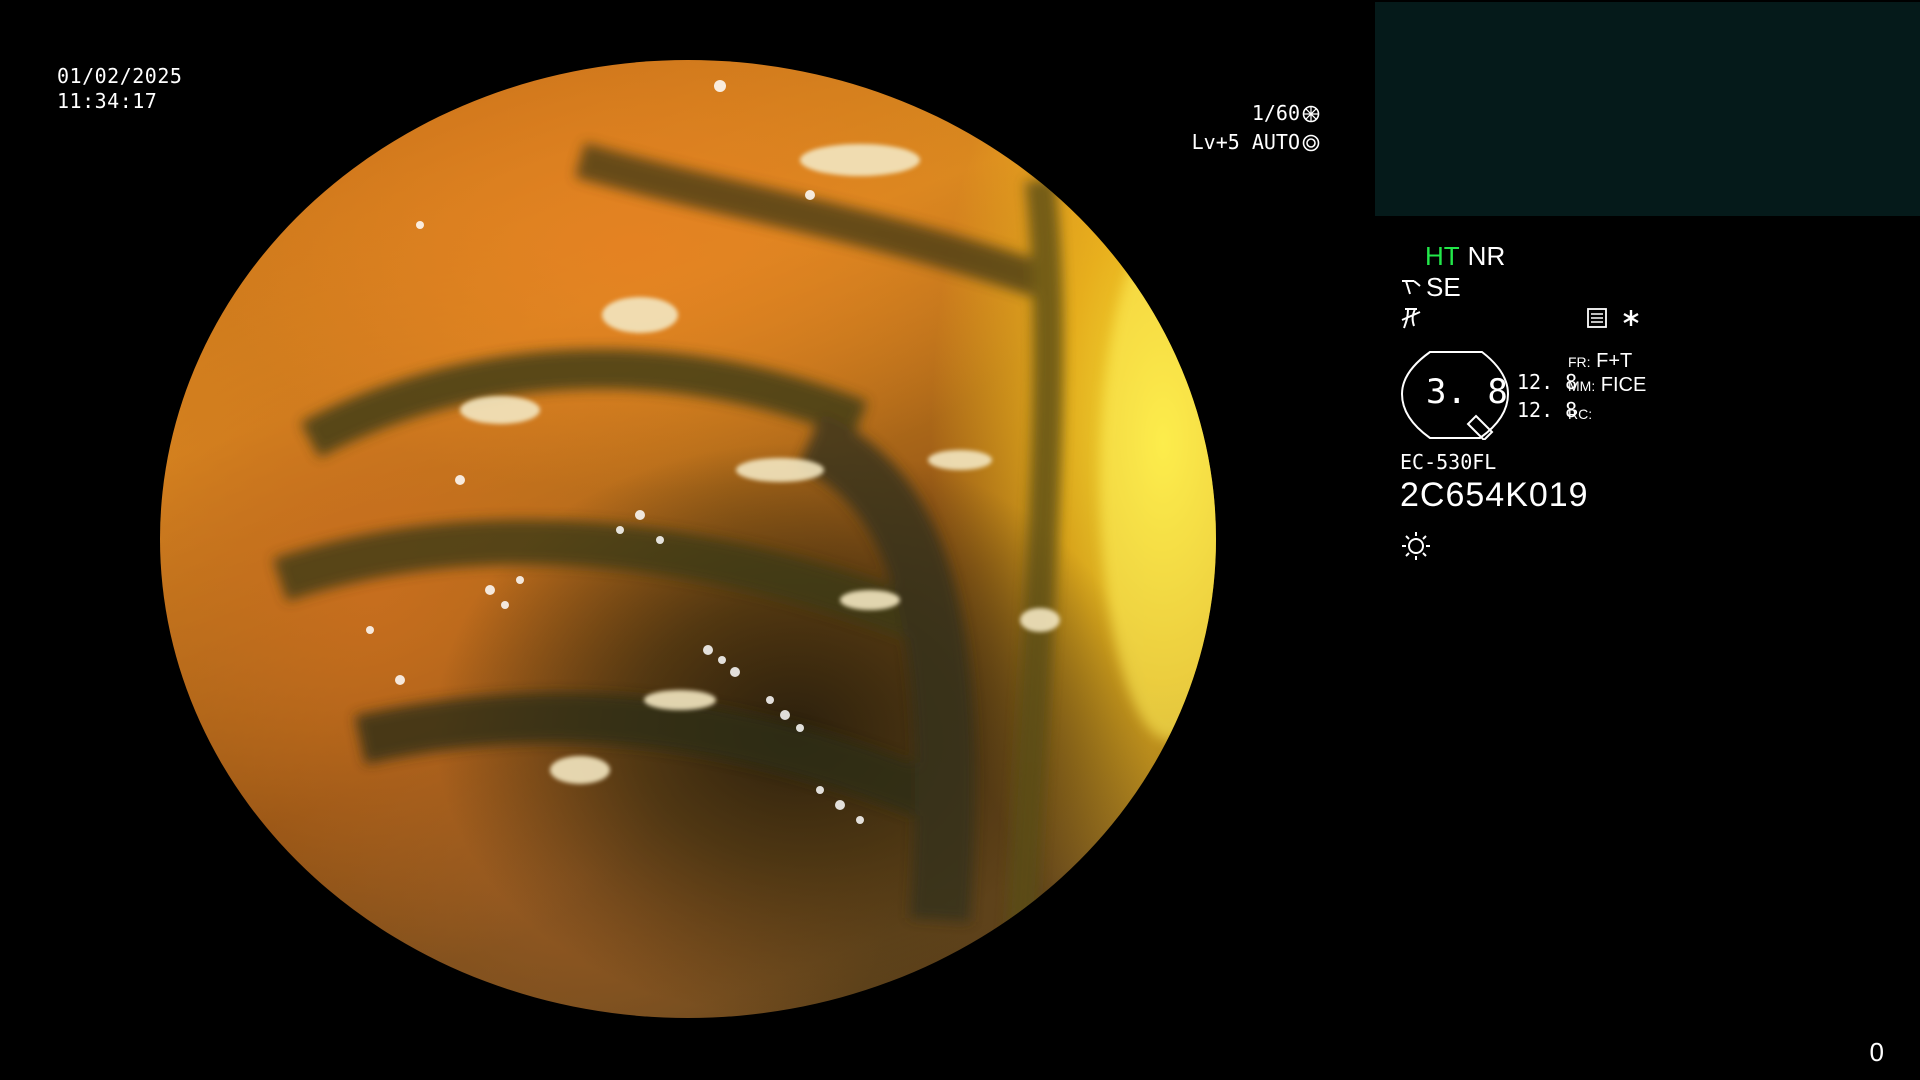 The height and width of the screenshot is (1080, 1920). What do you see at coordinates (120, 76) in the screenshot?
I see `date-text: 01/02/2025` at bounding box center [120, 76].